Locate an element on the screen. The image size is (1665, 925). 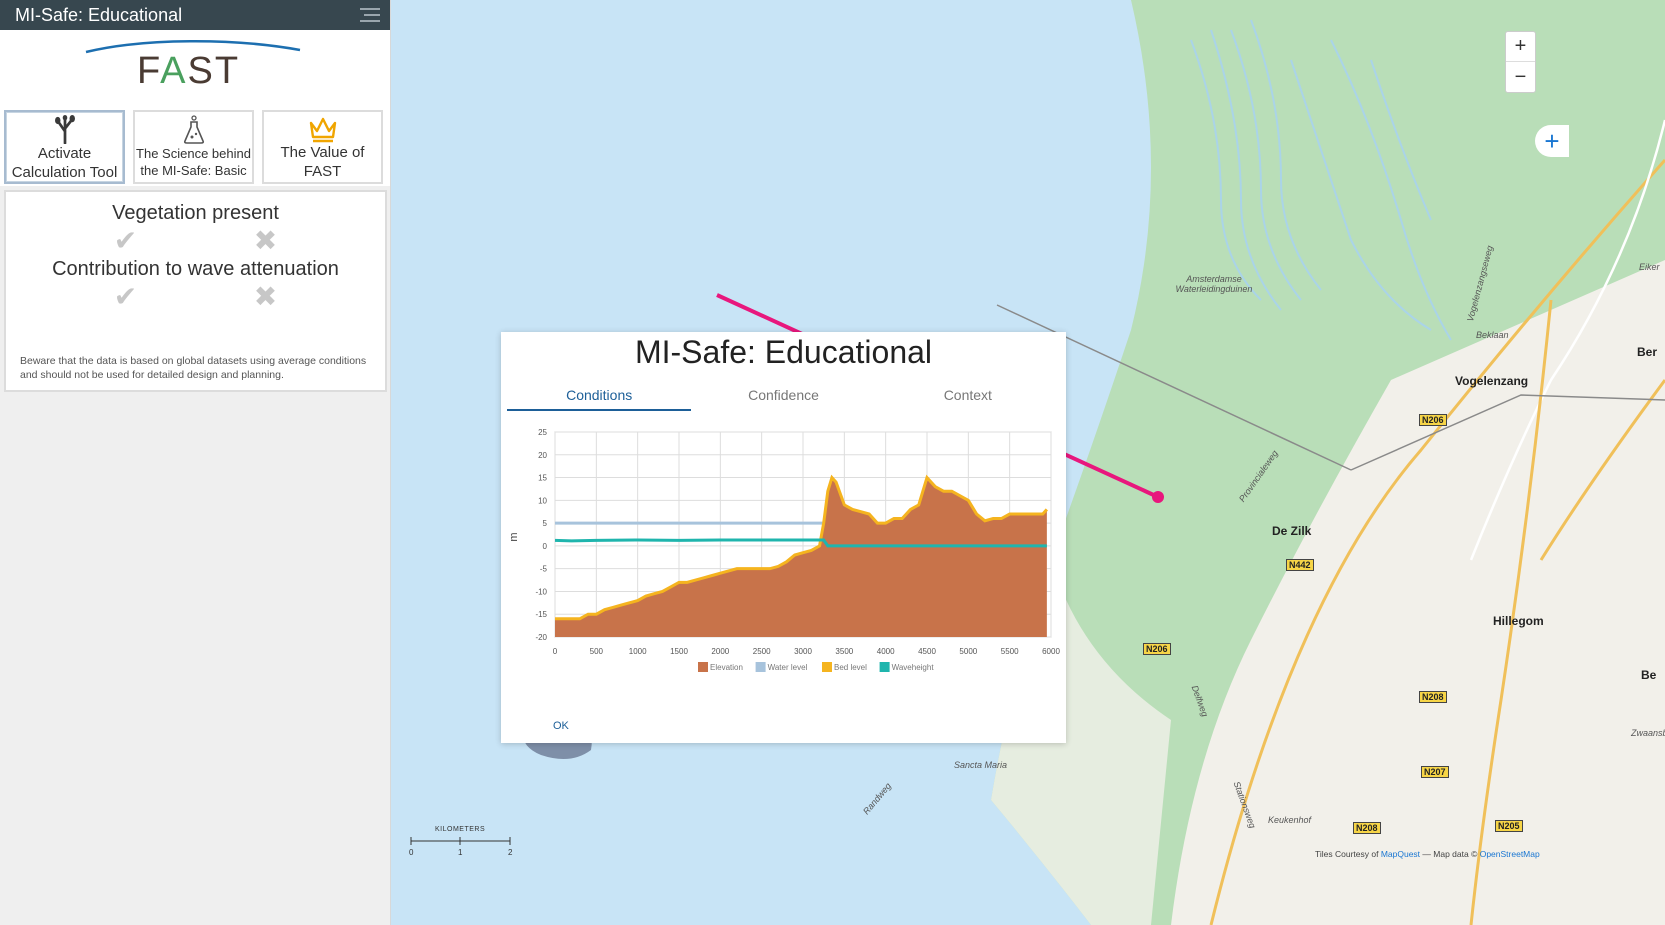
tab-conditions: Conditions is located at coordinates (599, 399).